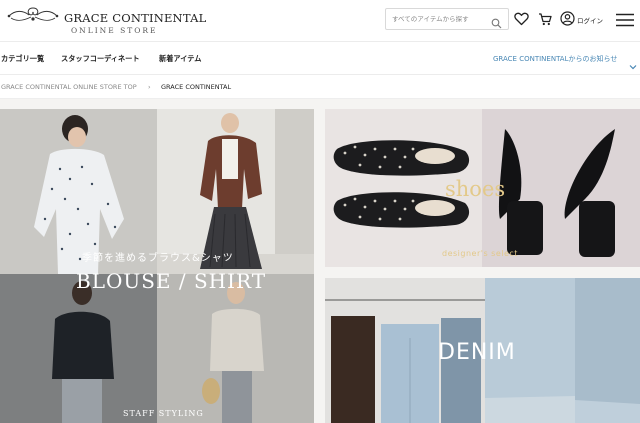 The image size is (640, 423). Describe the element at coordinates (100, 59) in the screenshot. I see `nav-item-staff-coordinate: スタッフコーディネート` at that location.